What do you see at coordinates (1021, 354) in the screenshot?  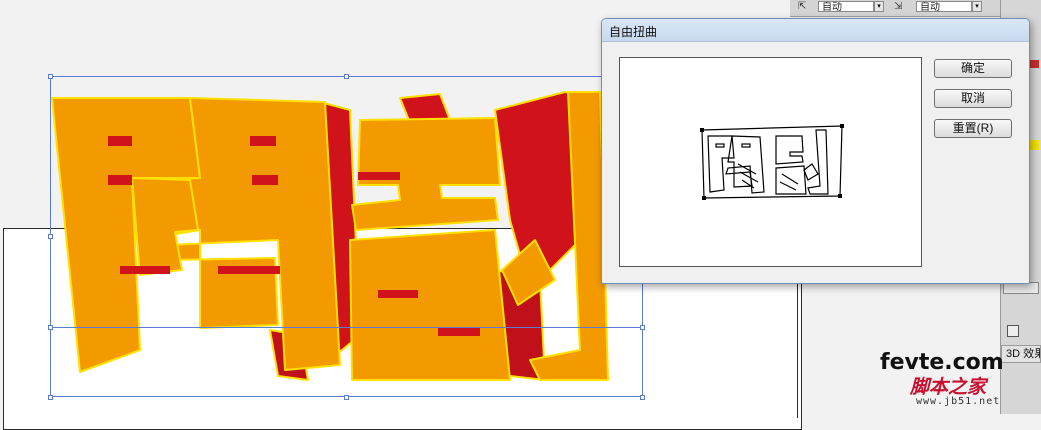 I see `panel-tab-3d-effect: 3D 效果` at bounding box center [1021, 354].